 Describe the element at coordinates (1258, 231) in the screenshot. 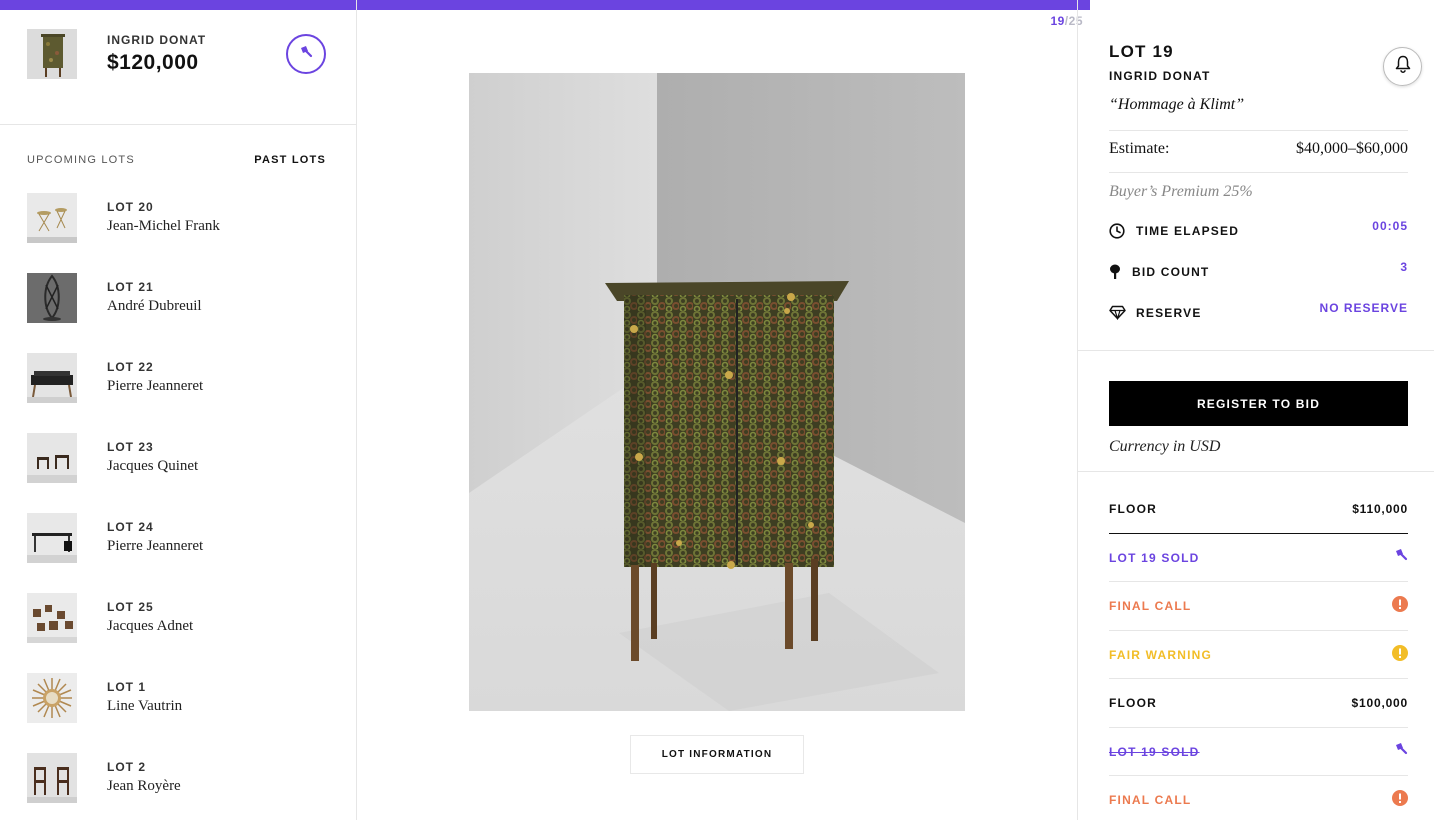

I see `time-elapsed-row: TIME ELAPSED 00:05` at that location.